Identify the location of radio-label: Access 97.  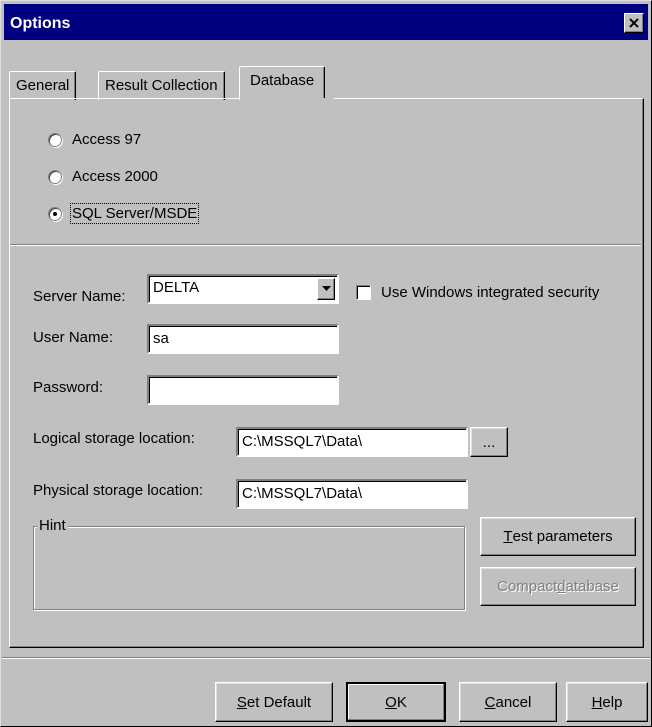
(107, 139).